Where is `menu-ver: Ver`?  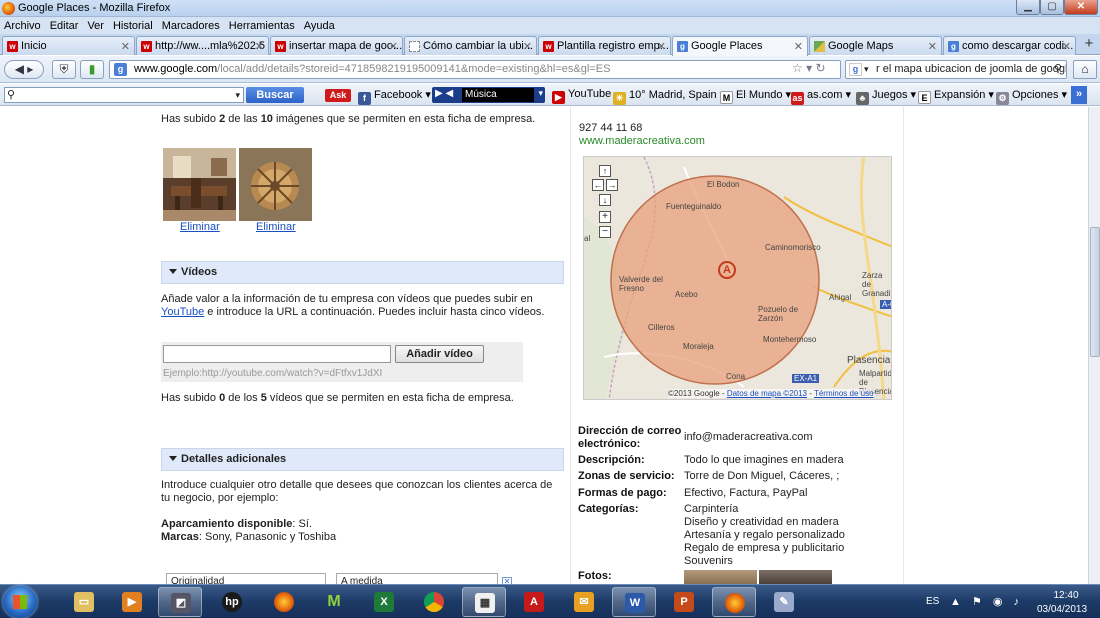 menu-ver: Ver is located at coordinates (95, 26).